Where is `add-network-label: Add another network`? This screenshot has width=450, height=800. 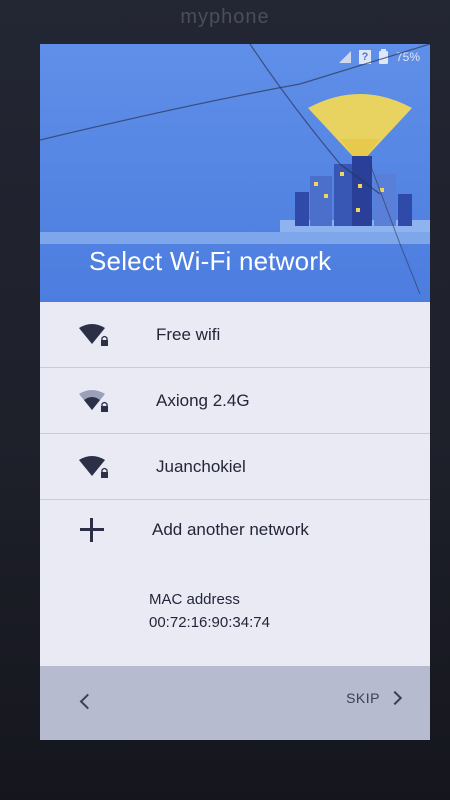 add-network-label: Add another network is located at coordinates (230, 529).